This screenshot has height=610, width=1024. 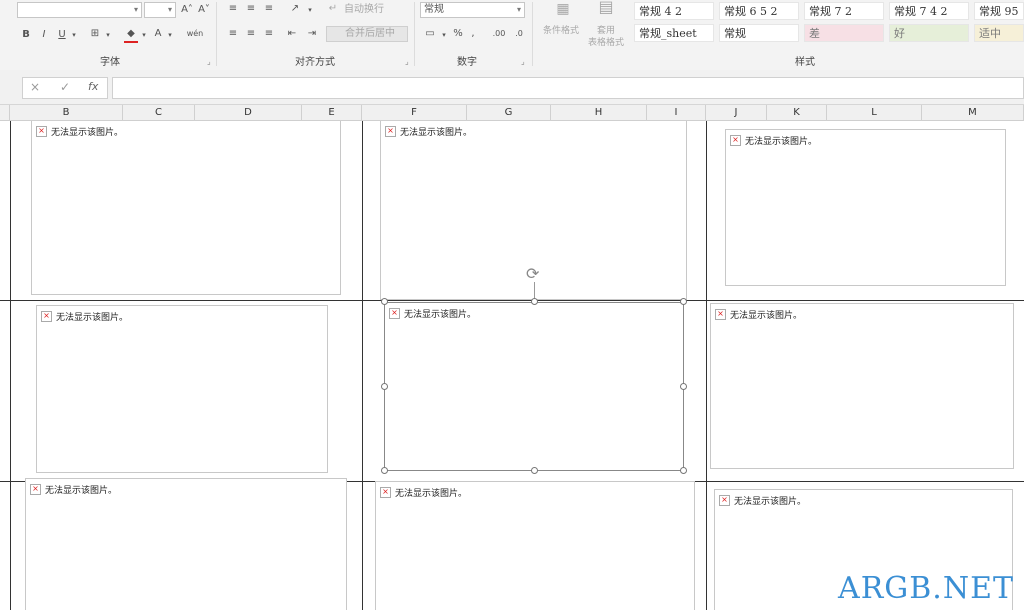 I want to click on increase-indent-icon: ⇥, so click(x=312, y=34).